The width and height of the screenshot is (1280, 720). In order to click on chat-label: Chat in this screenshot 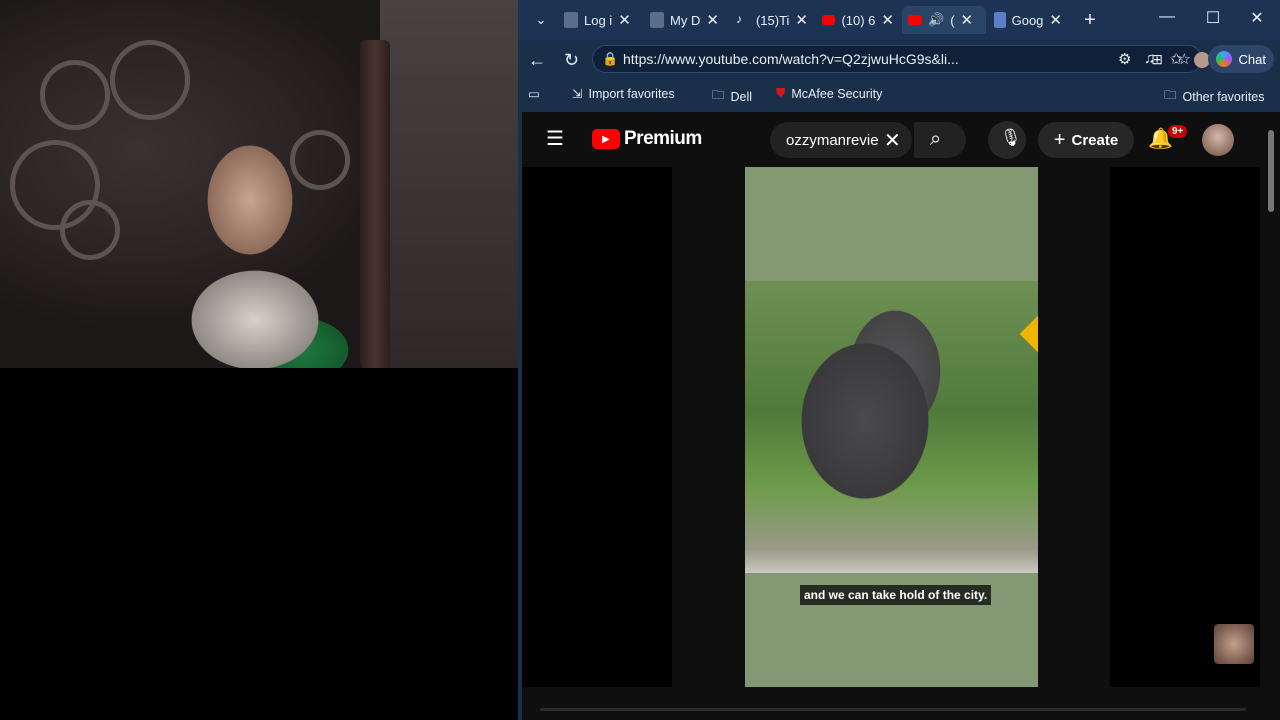, I will do `click(1252, 59)`.